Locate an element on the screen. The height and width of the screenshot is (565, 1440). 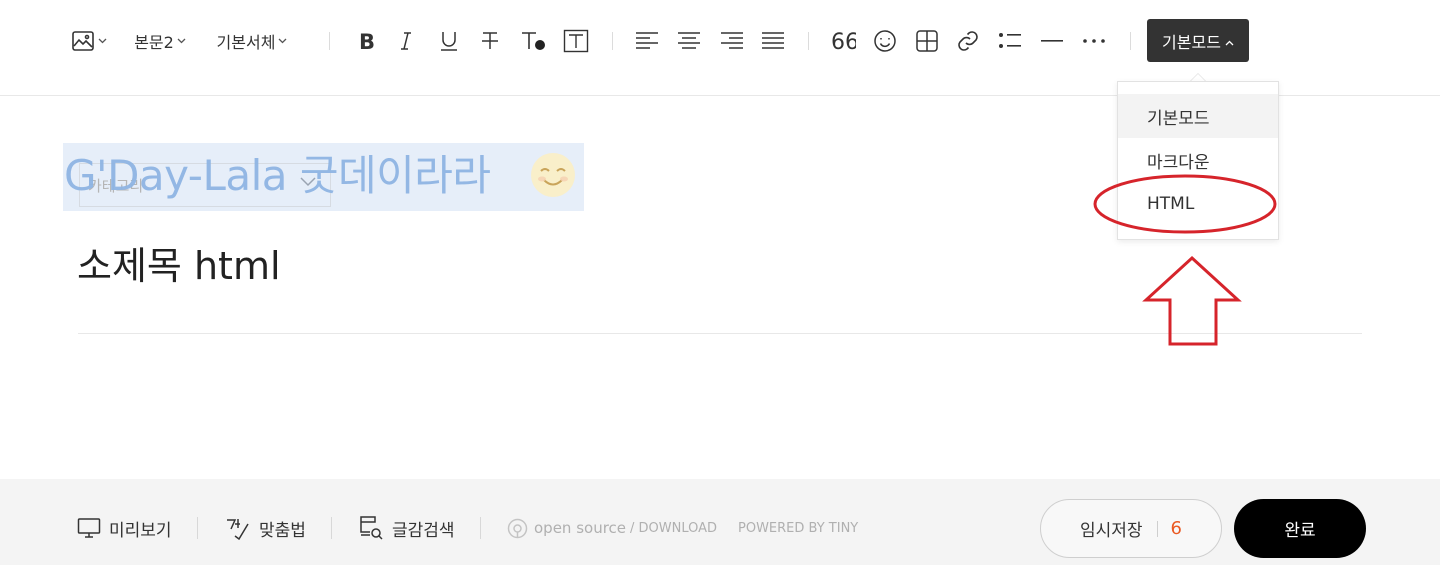
align-left-button is located at coordinates (647, 41).